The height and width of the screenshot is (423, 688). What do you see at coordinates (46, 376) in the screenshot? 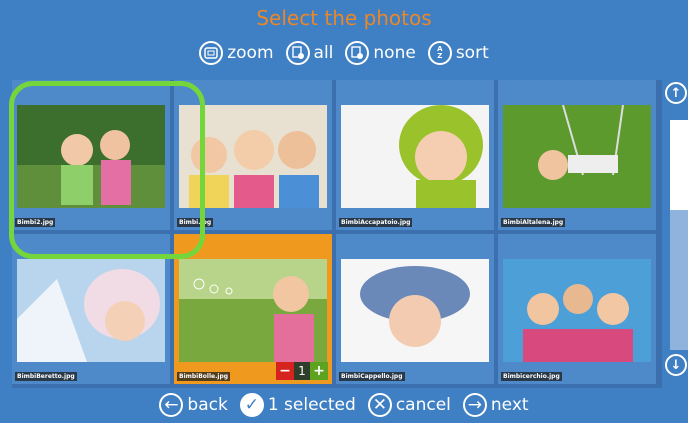
I see `photo-filename: BimbiBeretto.jpg` at bounding box center [46, 376].